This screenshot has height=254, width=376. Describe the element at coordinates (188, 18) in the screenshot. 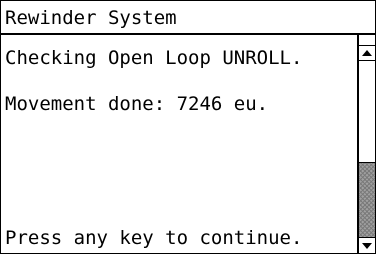

I see `title-bar: Rewinder System` at that location.